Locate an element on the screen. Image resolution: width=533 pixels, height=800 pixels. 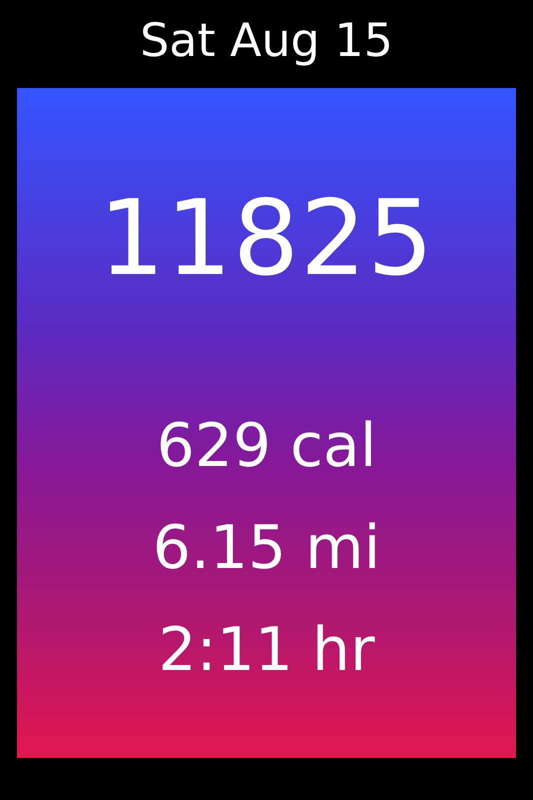
stat-value: 6.15 mi is located at coordinates (266, 548).